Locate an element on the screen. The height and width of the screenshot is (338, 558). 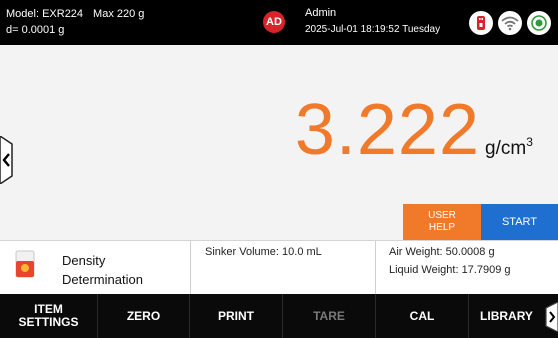
liquid-weight: Liquid Weight: 17.7909 g is located at coordinates (450, 270).